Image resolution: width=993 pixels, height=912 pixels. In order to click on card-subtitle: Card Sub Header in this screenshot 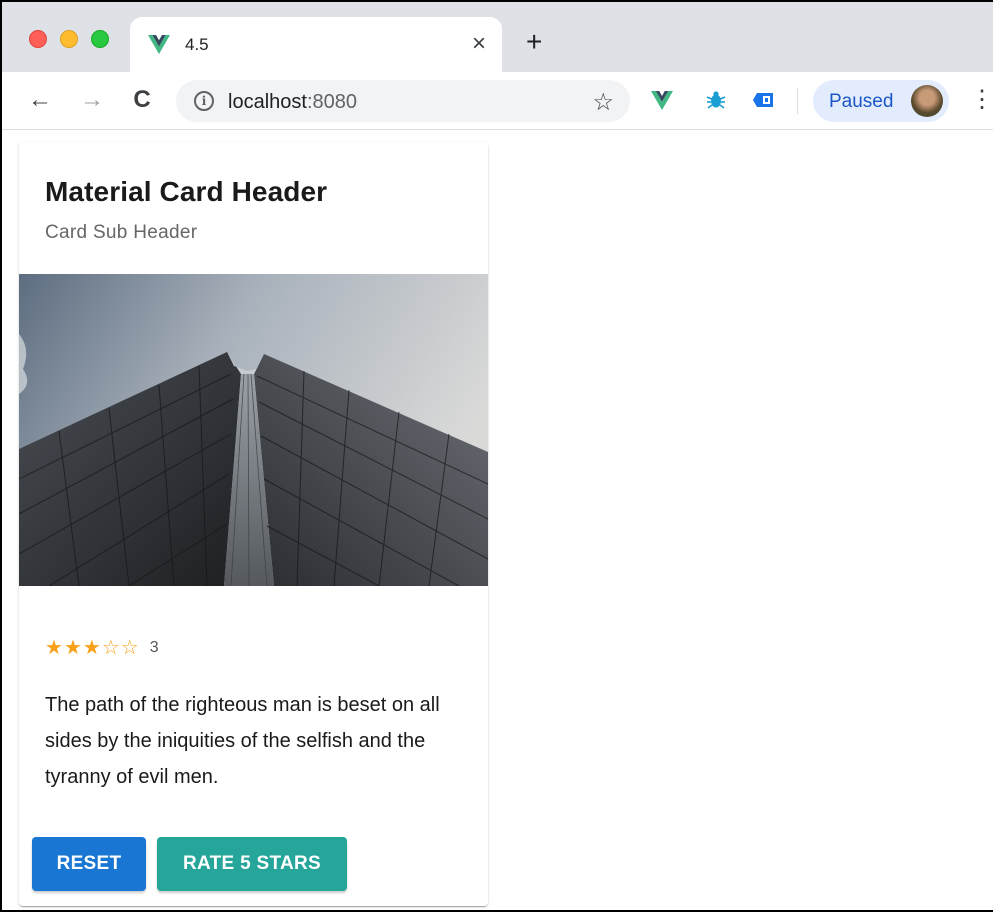, I will do `click(121, 232)`.